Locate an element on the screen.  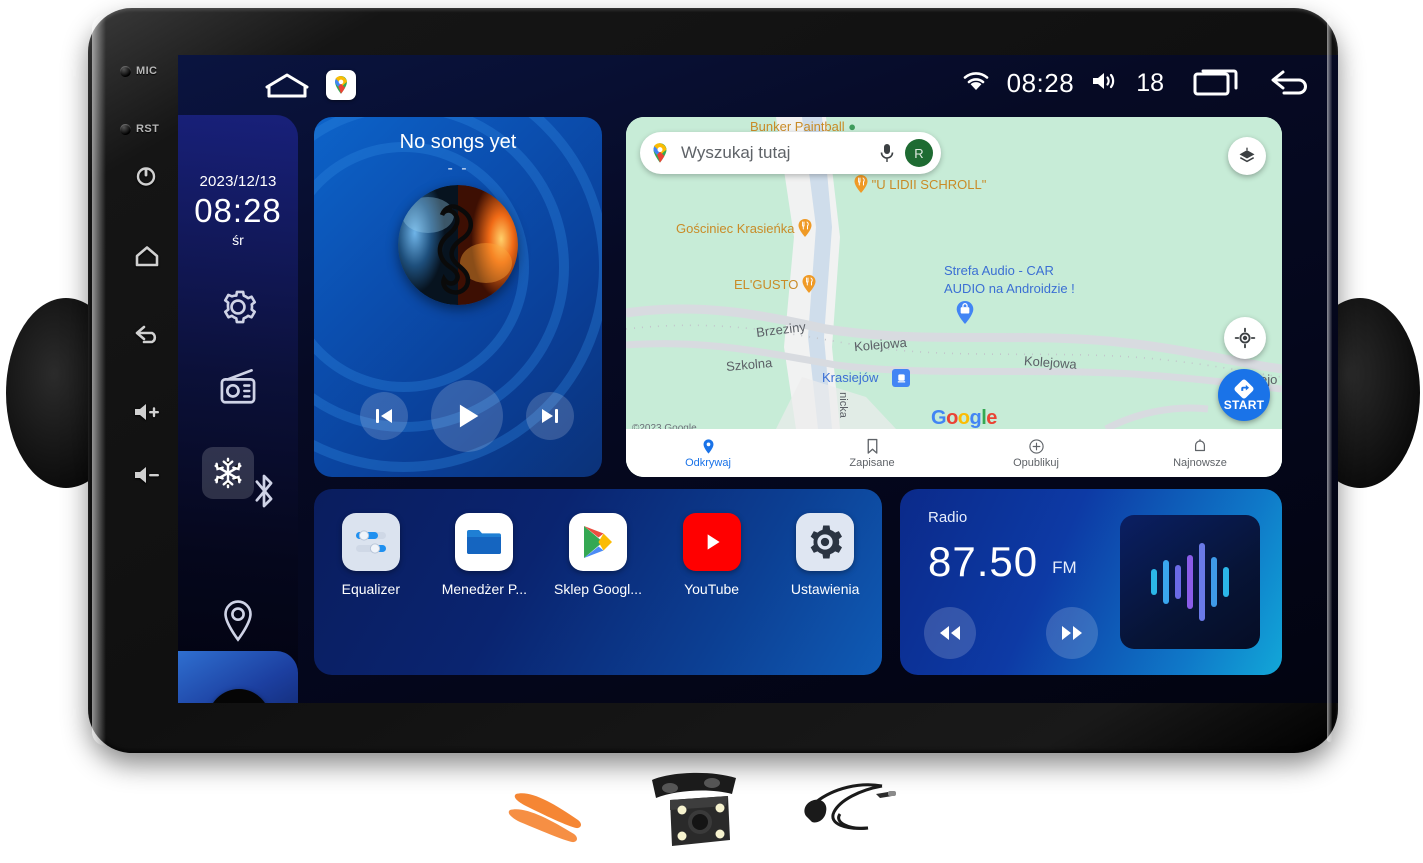
volume-down-icon is located at coordinates (147, 475).